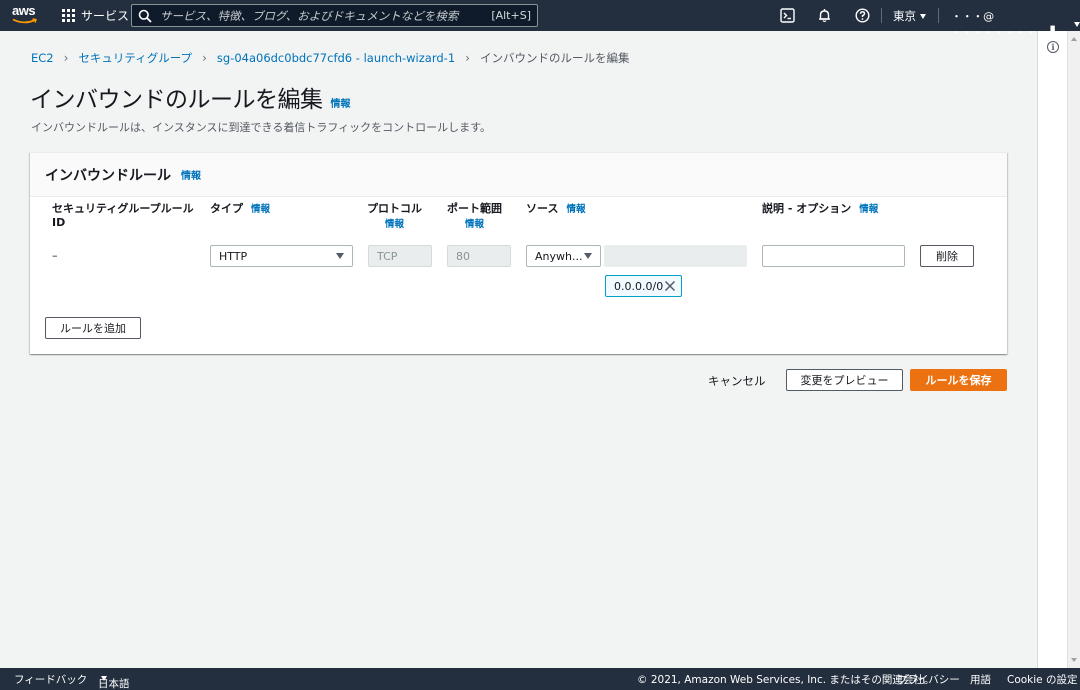 The width and height of the screenshot is (1080, 690). What do you see at coordinates (233, 256) in the screenshot?
I see `type-select-value: HTTP` at bounding box center [233, 256].